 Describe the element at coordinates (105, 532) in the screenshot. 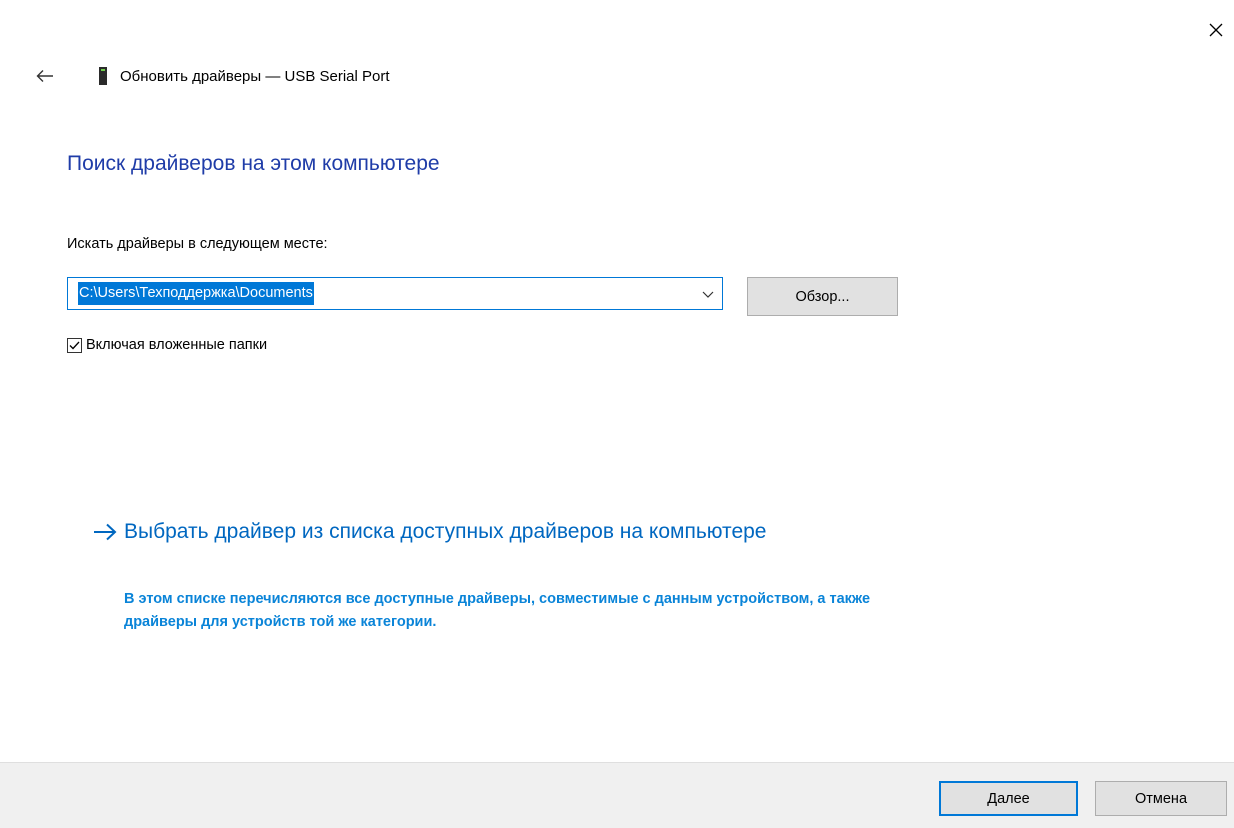

I see `arrow-right-icon` at that location.